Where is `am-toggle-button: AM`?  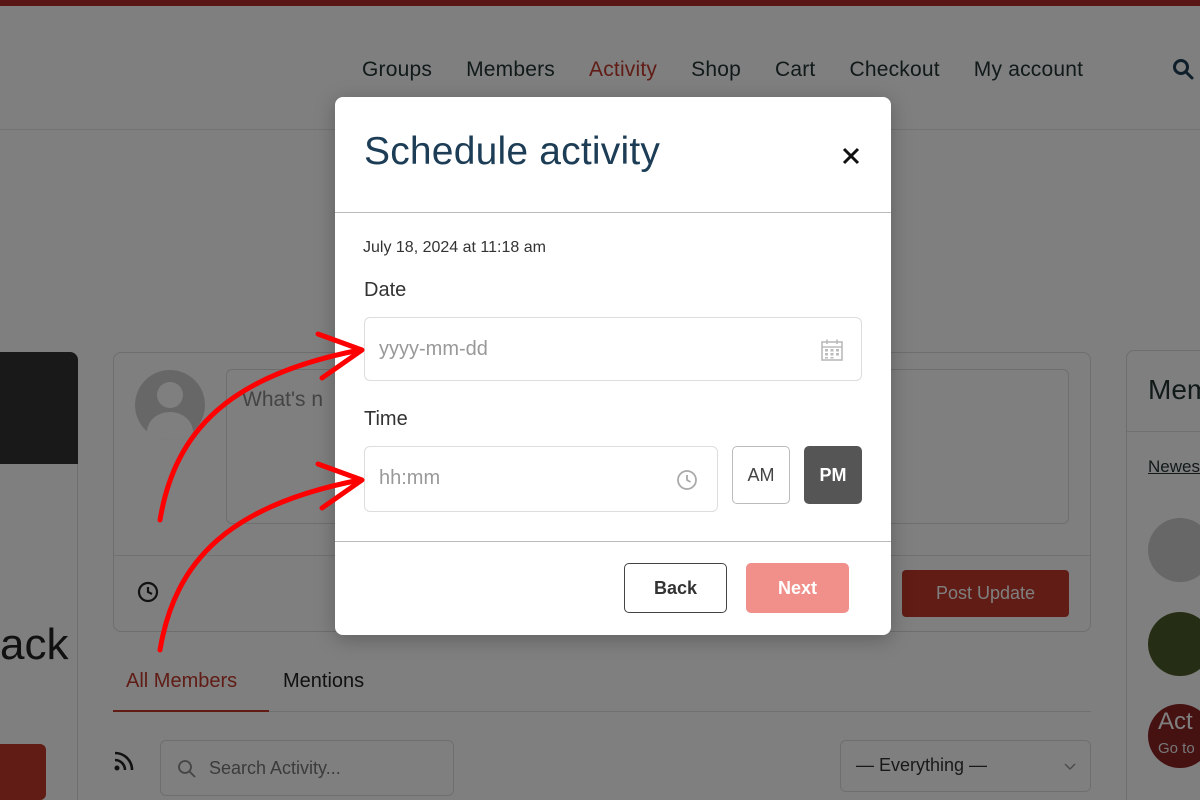 am-toggle-button: AM is located at coordinates (761, 475).